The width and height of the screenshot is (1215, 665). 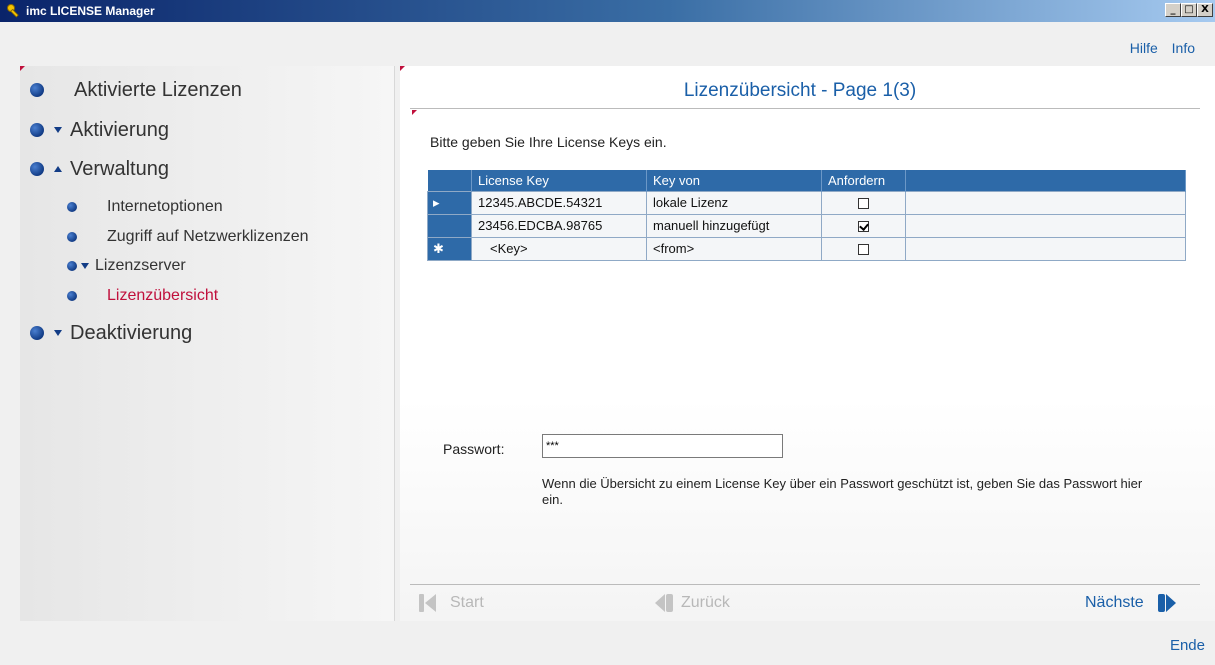 I want to click on end-link: Ende, so click(x=1187, y=645).